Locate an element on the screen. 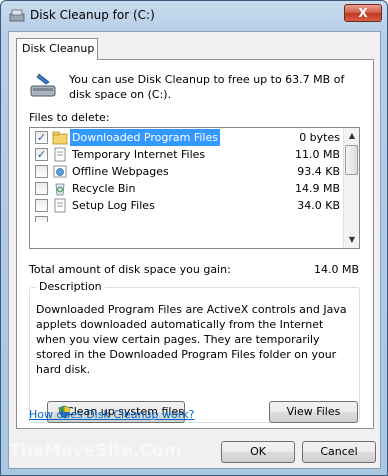  view-files-button: View Files is located at coordinates (313, 412).